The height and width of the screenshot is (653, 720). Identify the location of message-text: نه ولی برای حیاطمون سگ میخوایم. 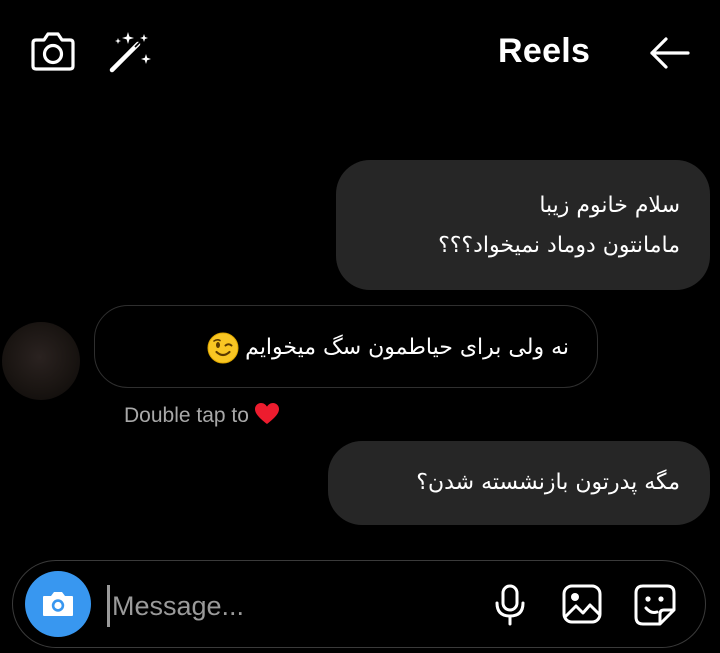
(407, 347).